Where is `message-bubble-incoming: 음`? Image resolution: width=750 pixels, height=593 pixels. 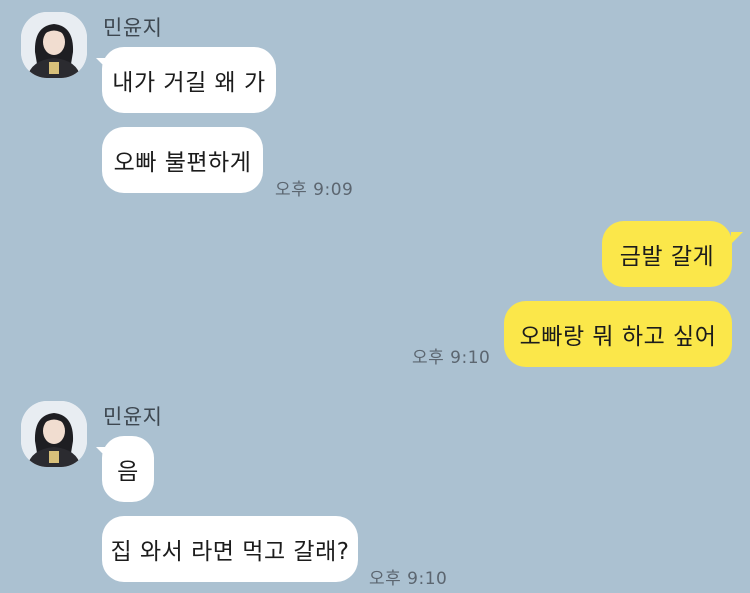 message-bubble-incoming: 음 is located at coordinates (128, 469).